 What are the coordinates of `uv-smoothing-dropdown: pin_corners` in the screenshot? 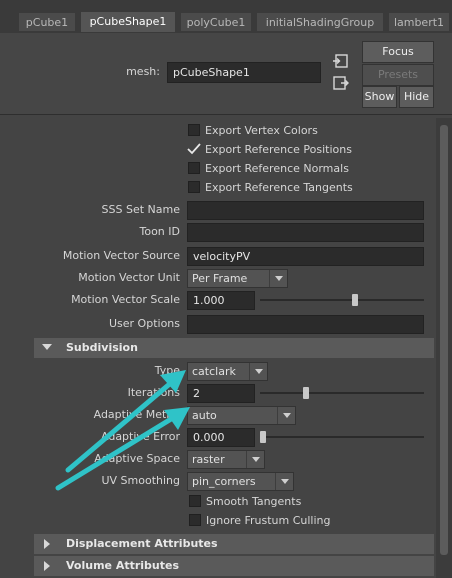 It's located at (240, 481).